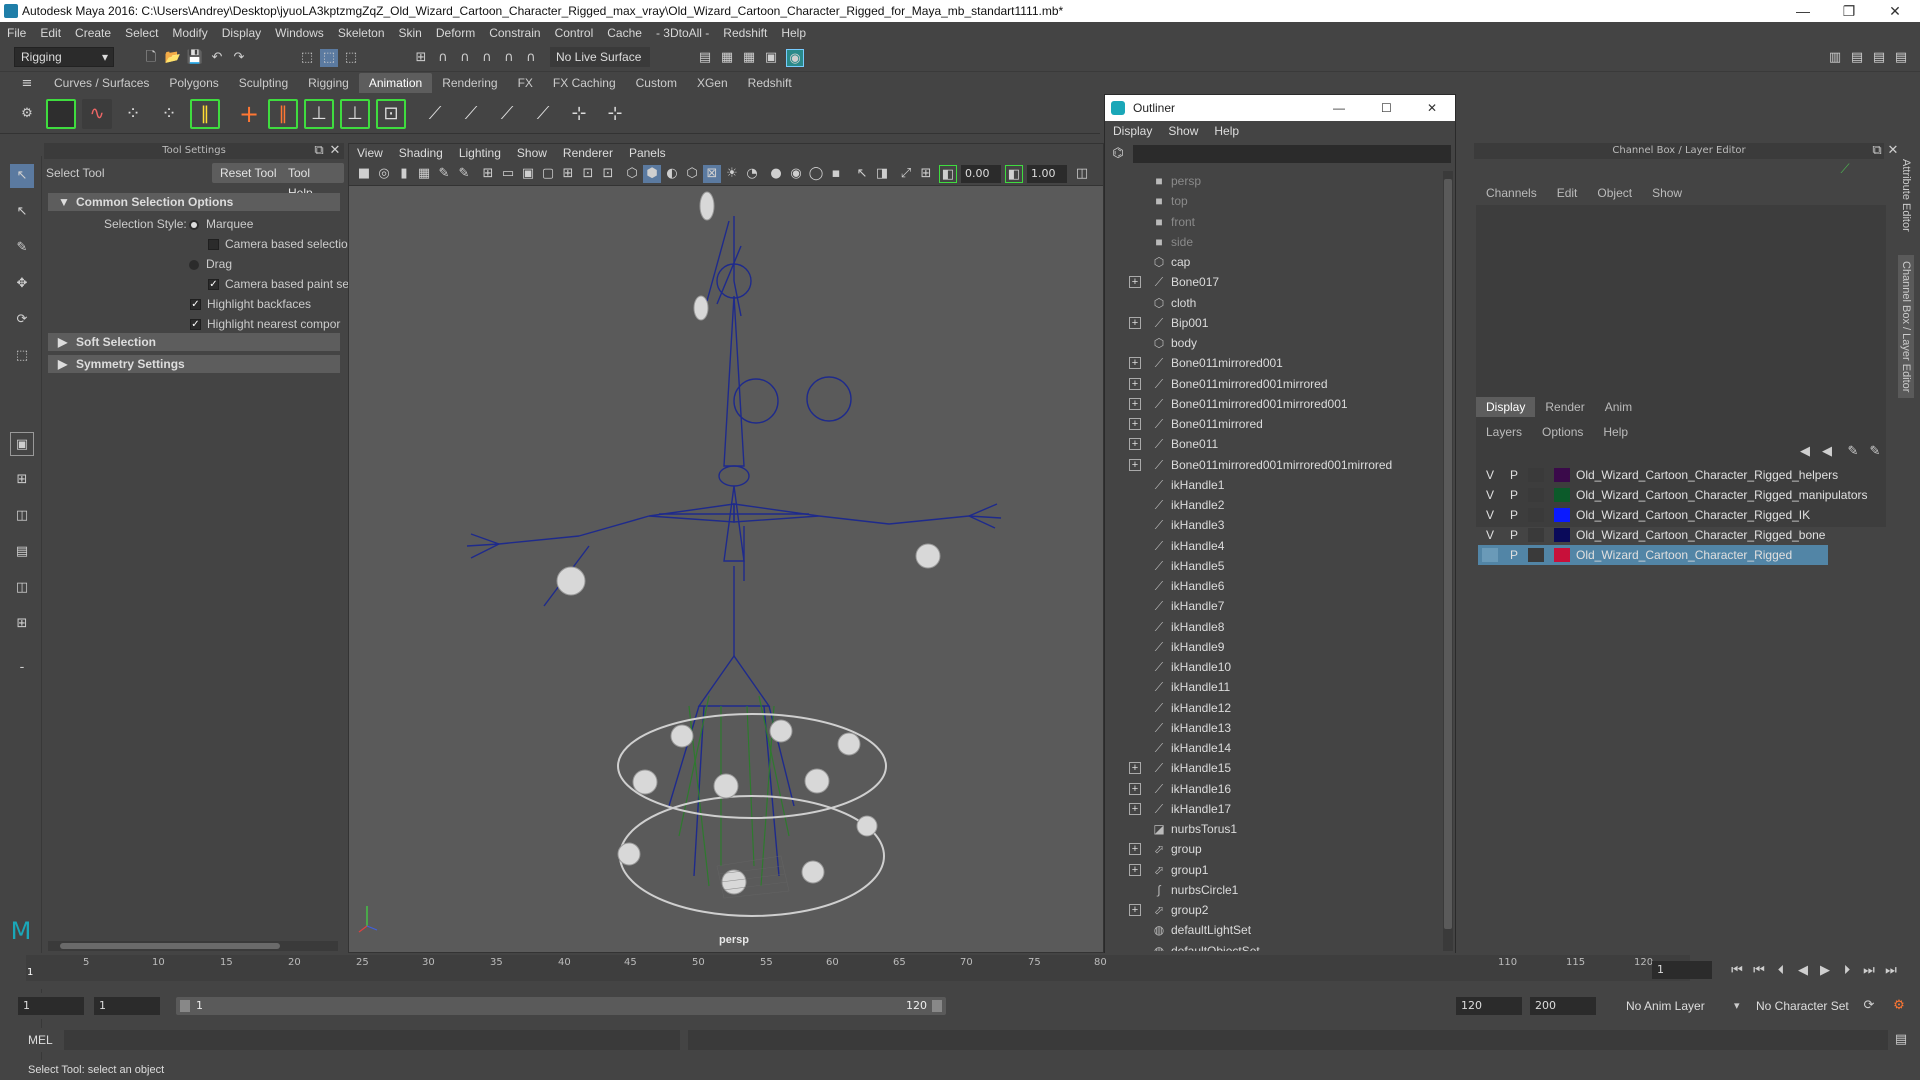 The image size is (1920, 1080). I want to click on outliner-item-nurbstorus1: ◪ nurbsTorus1, so click(1275, 829).